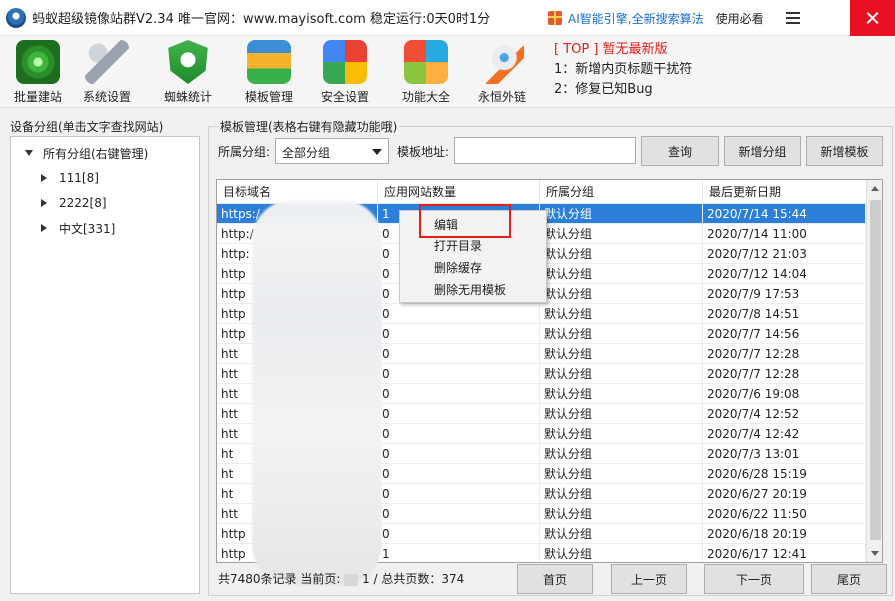 Image resolution: width=895 pixels, height=601 pixels. Describe the element at coordinates (784, 474) in the screenshot. I see `cell-date: 2020/6/28 15:19` at that location.